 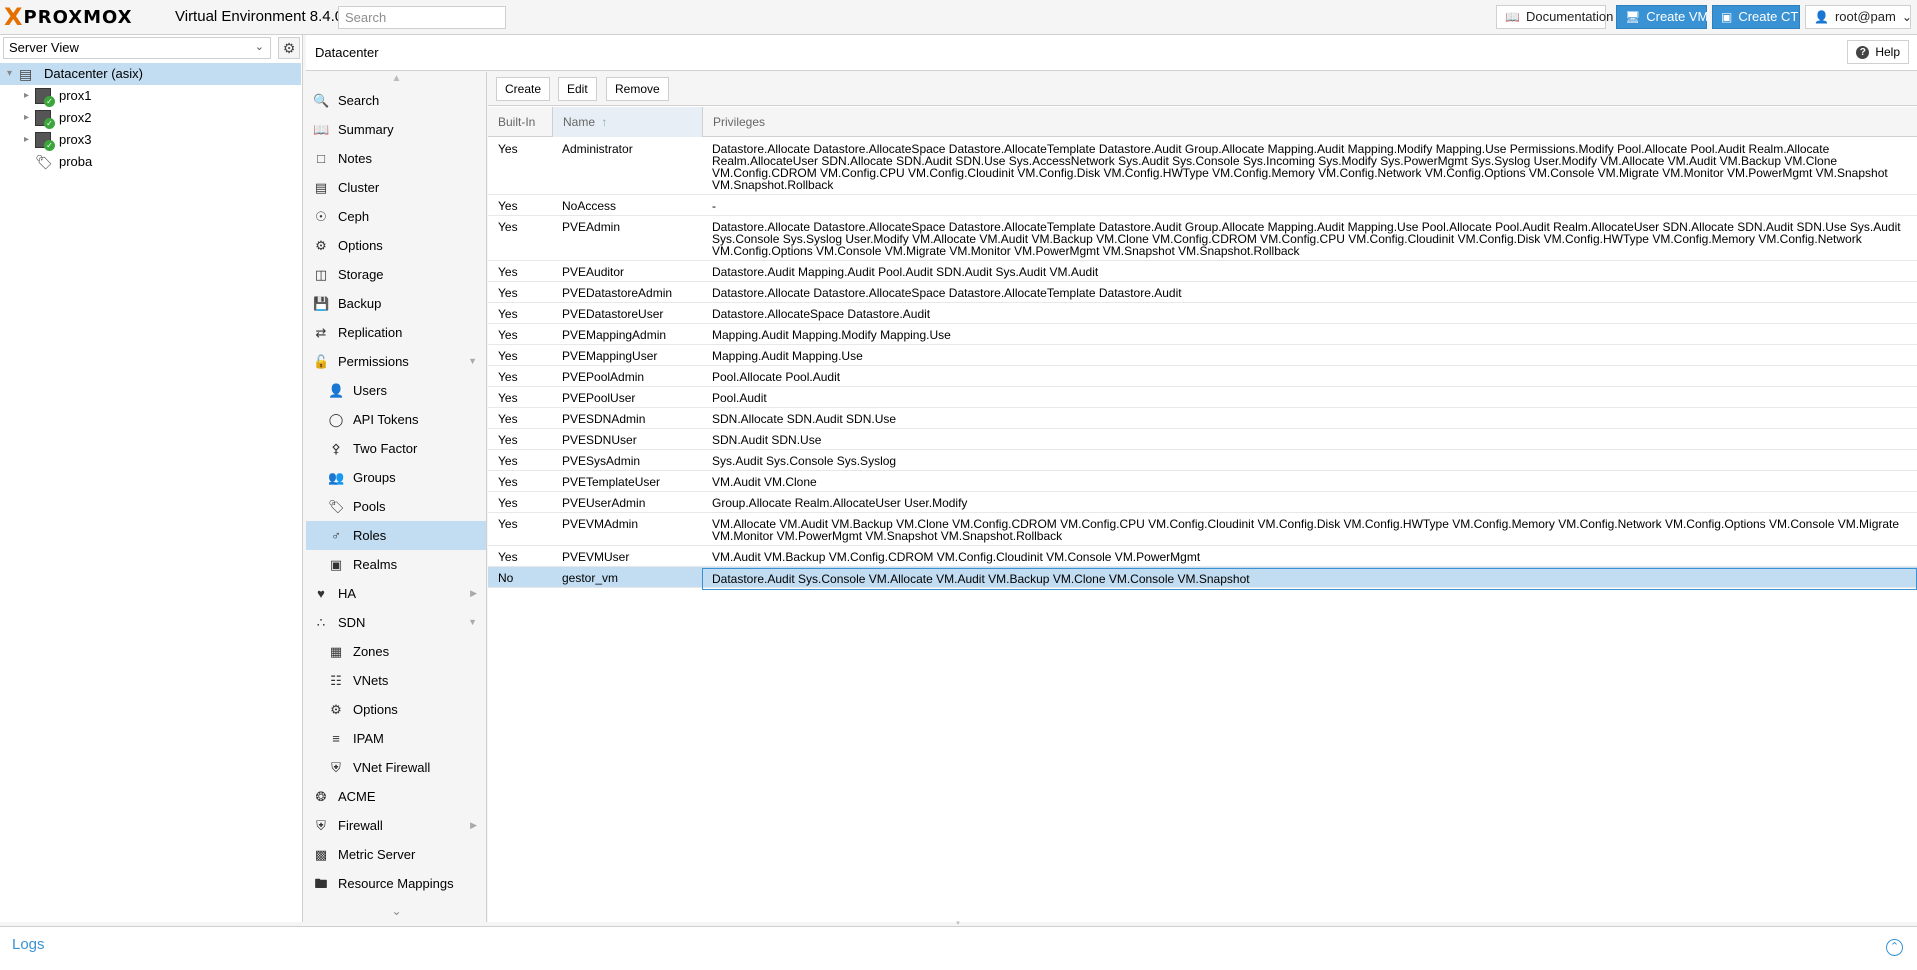 I want to click on table-row: Yes PVESDNUser SDN.Audit SDN.Use, so click(x=1202, y=439).